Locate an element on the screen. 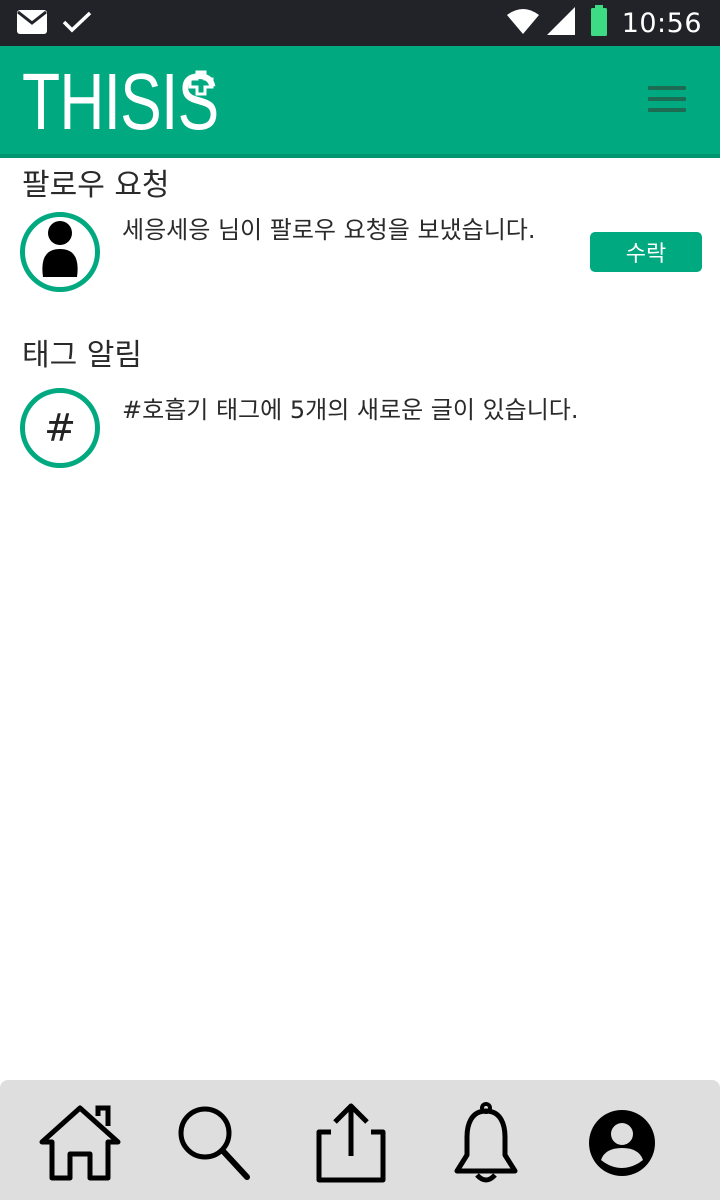 The width and height of the screenshot is (720, 1200). tag-alerts-title: 태그 알림 is located at coordinates (82, 355).